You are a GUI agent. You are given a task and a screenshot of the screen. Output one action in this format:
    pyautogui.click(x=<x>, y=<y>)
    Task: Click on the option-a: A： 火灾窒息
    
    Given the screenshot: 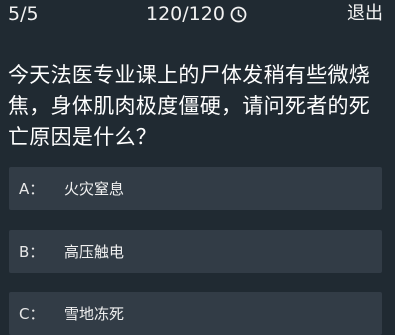 What is the action you would take?
    pyautogui.click(x=195, y=188)
    